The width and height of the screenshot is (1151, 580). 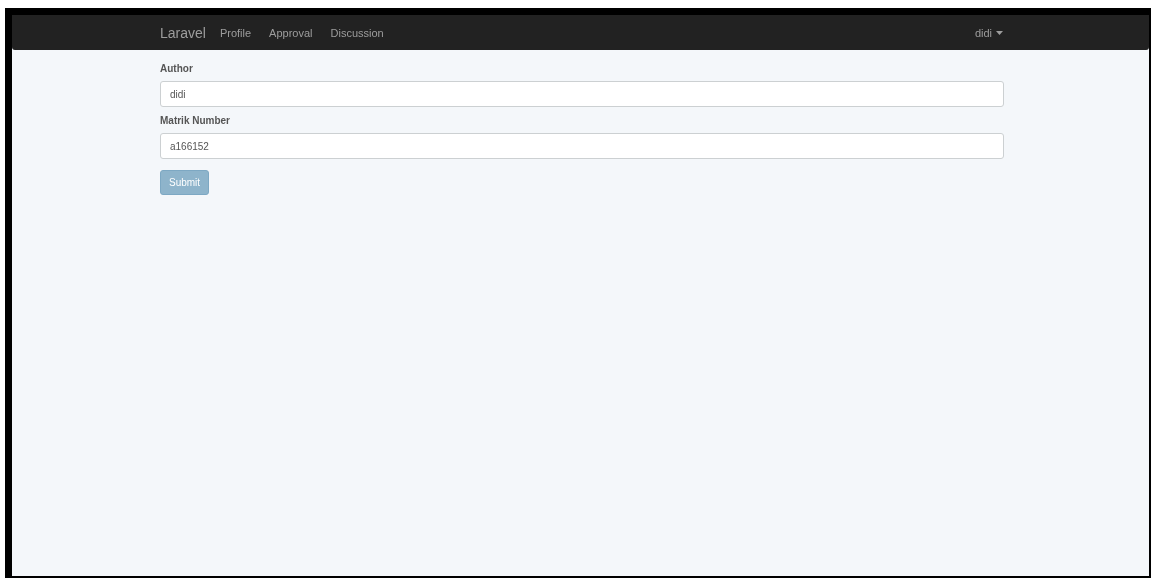 I want to click on caret-icon, so click(x=999, y=32).